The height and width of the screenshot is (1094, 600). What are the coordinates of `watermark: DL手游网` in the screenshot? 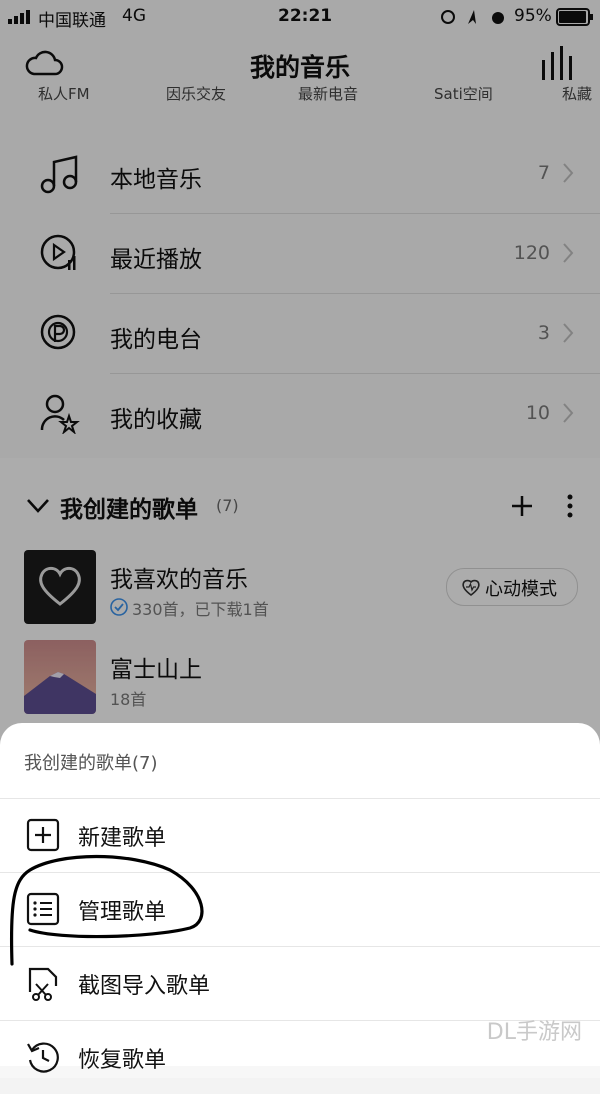 It's located at (534, 1032).